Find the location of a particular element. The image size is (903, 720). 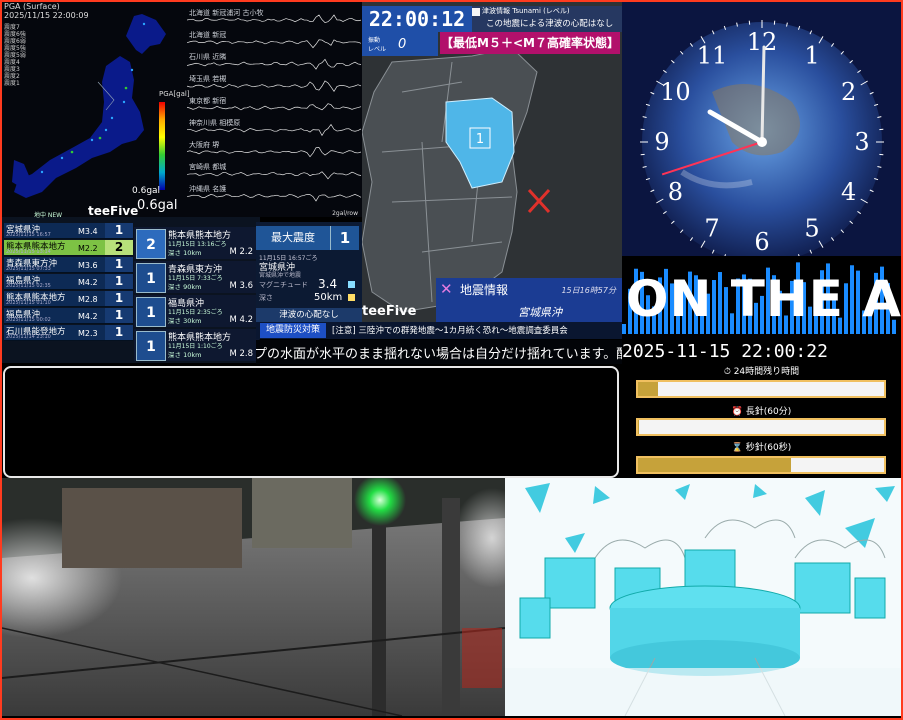

depth-value: 50km is located at coordinates (328, 297).